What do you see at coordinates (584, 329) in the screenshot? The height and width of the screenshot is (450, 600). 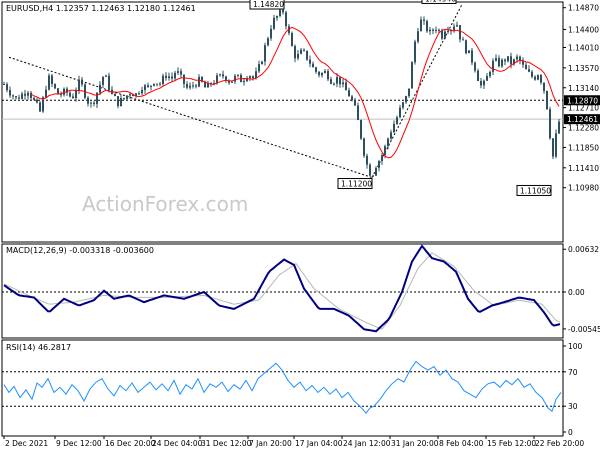 I see `macd-tick-label: -0.005455` at bounding box center [584, 329].